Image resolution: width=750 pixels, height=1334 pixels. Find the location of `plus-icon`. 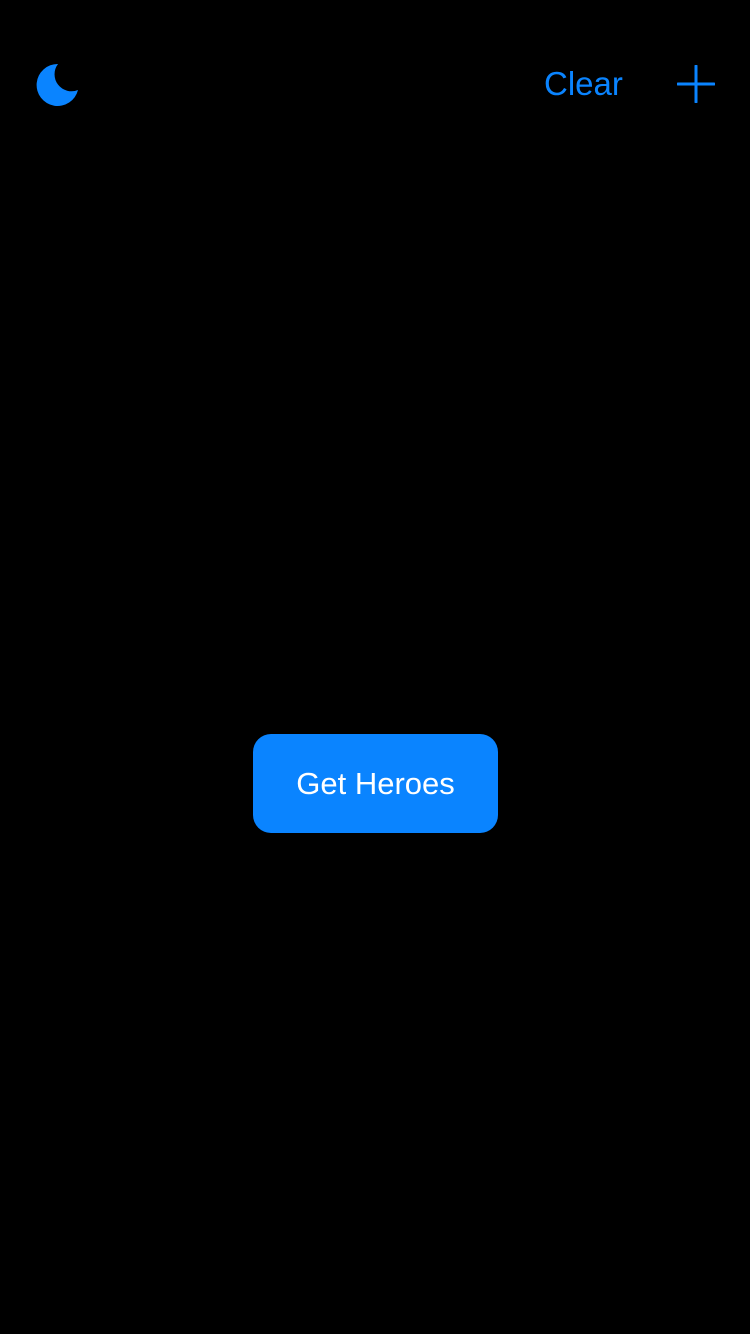

plus-icon is located at coordinates (696, 84).